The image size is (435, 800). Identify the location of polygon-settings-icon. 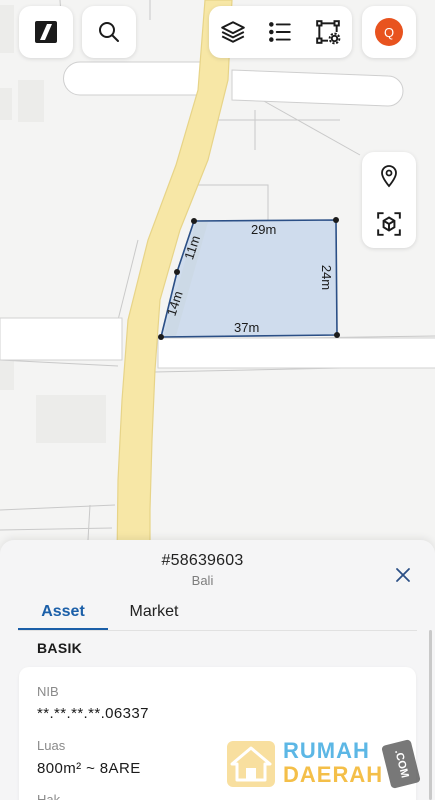
(328, 32).